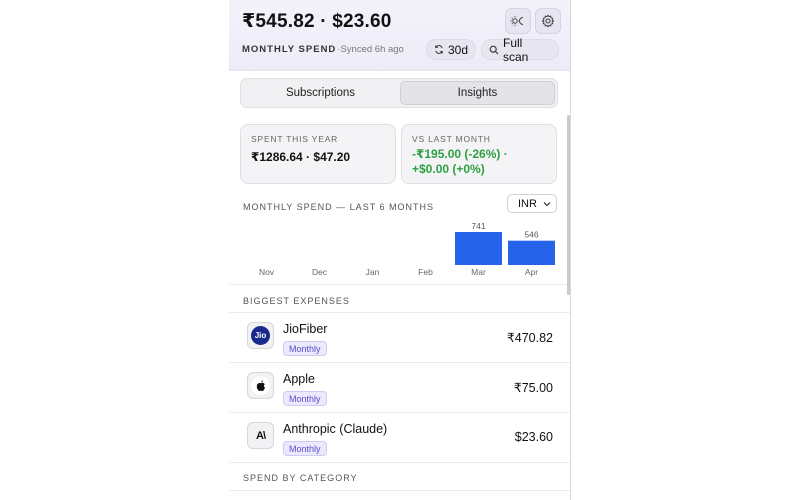  I want to click on monthly-spend-chart: Nov Dec Jan Feb 741 Mar 546 Apr, so click(407, 249).